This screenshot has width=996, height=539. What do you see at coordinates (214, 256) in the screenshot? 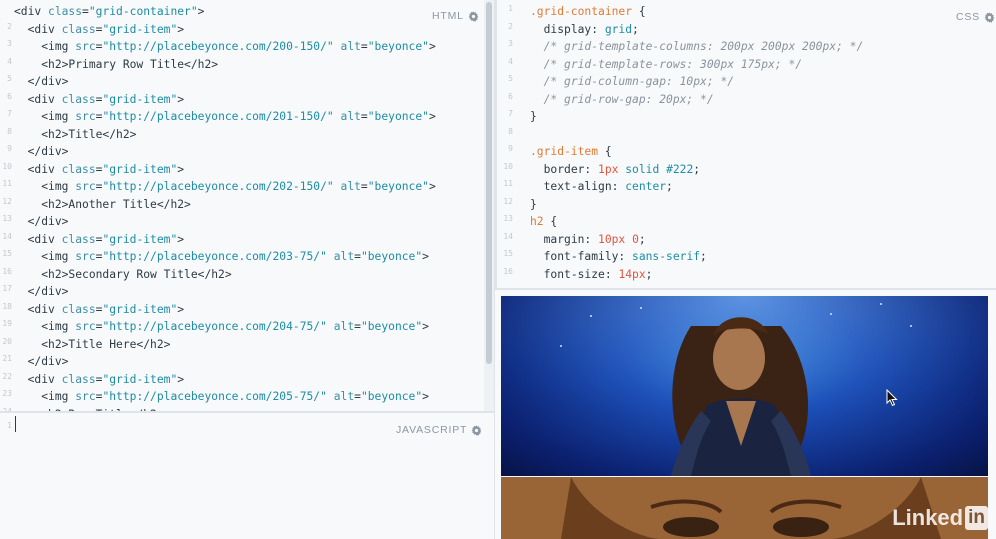
I see `code-token: "http://placebeyonce.com/203-75/"` at bounding box center [214, 256].